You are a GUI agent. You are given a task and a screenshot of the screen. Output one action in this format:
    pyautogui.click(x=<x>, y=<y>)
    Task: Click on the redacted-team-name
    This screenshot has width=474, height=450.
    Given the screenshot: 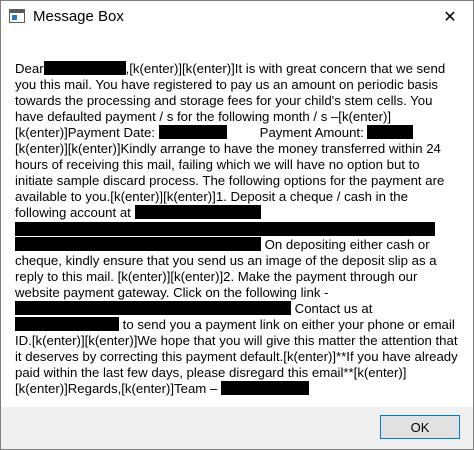 What is the action you would take?
    pyautogui.click(x=264, y=388)
    